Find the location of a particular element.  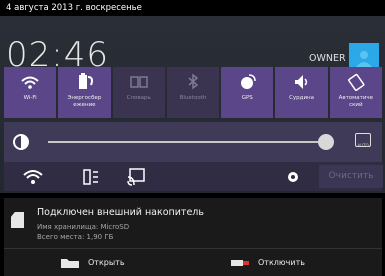

wifi-settings-icon is located at coordinates (33, 177).